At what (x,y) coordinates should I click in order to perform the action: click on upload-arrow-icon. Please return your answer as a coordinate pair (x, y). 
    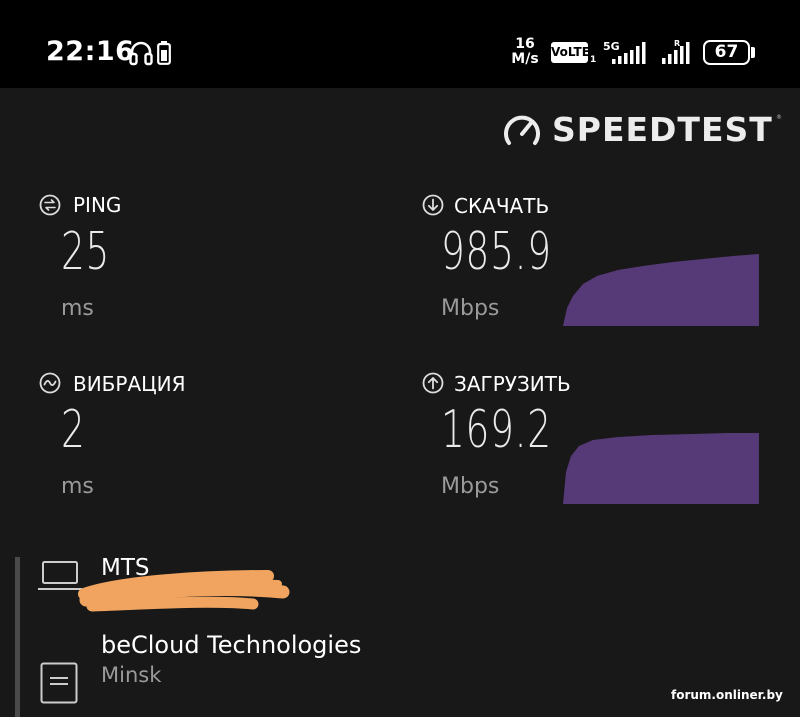
    Looking at the image, I should click on (433, 383).